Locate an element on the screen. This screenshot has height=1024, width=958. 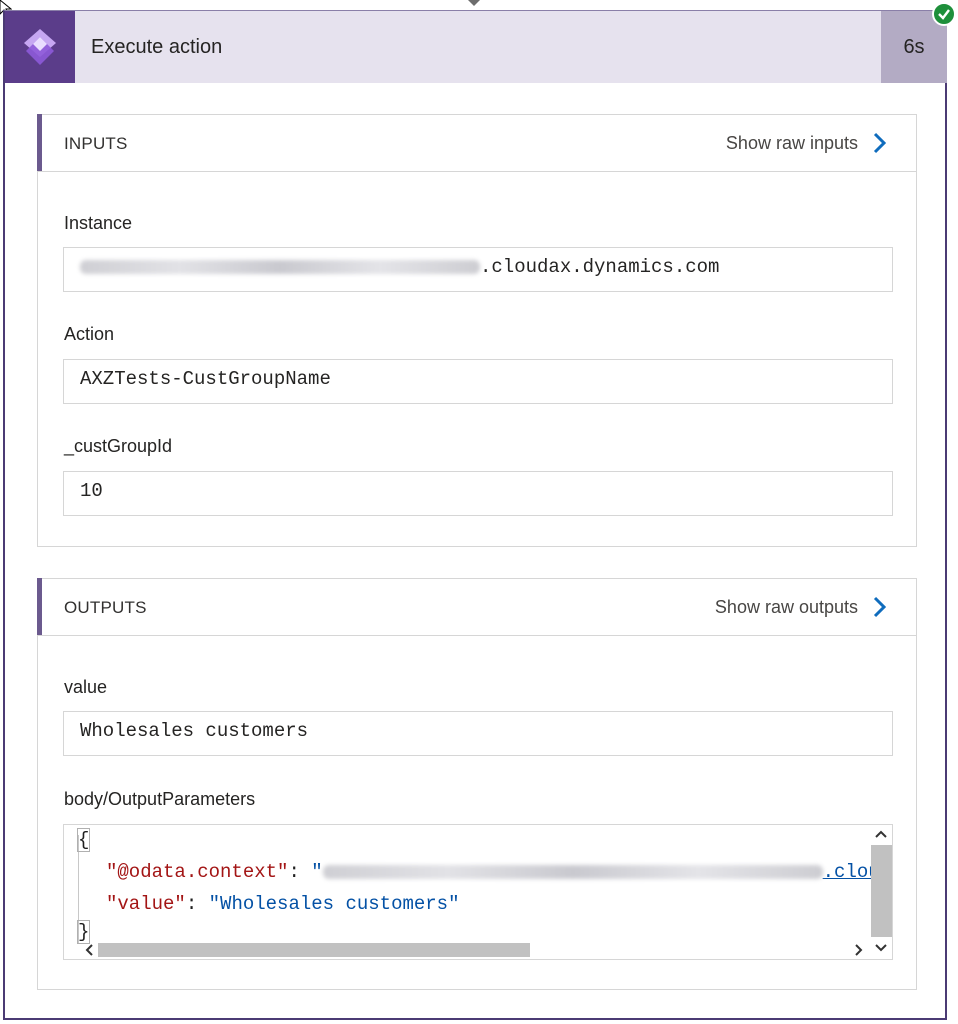
code-line-4: } is located at coordinates (83, 932).